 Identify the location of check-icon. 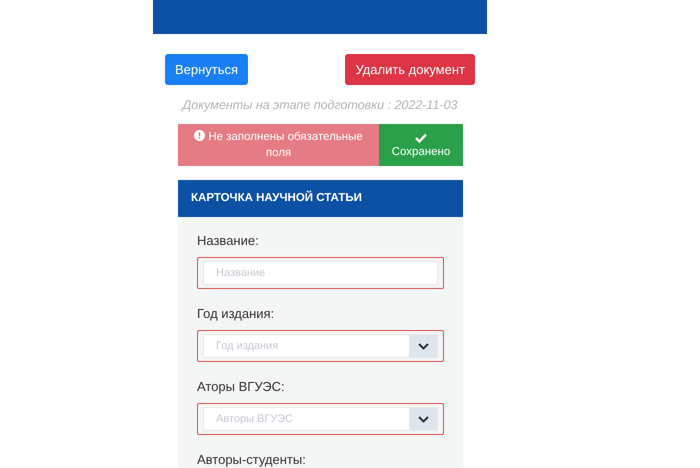
(421, 137).